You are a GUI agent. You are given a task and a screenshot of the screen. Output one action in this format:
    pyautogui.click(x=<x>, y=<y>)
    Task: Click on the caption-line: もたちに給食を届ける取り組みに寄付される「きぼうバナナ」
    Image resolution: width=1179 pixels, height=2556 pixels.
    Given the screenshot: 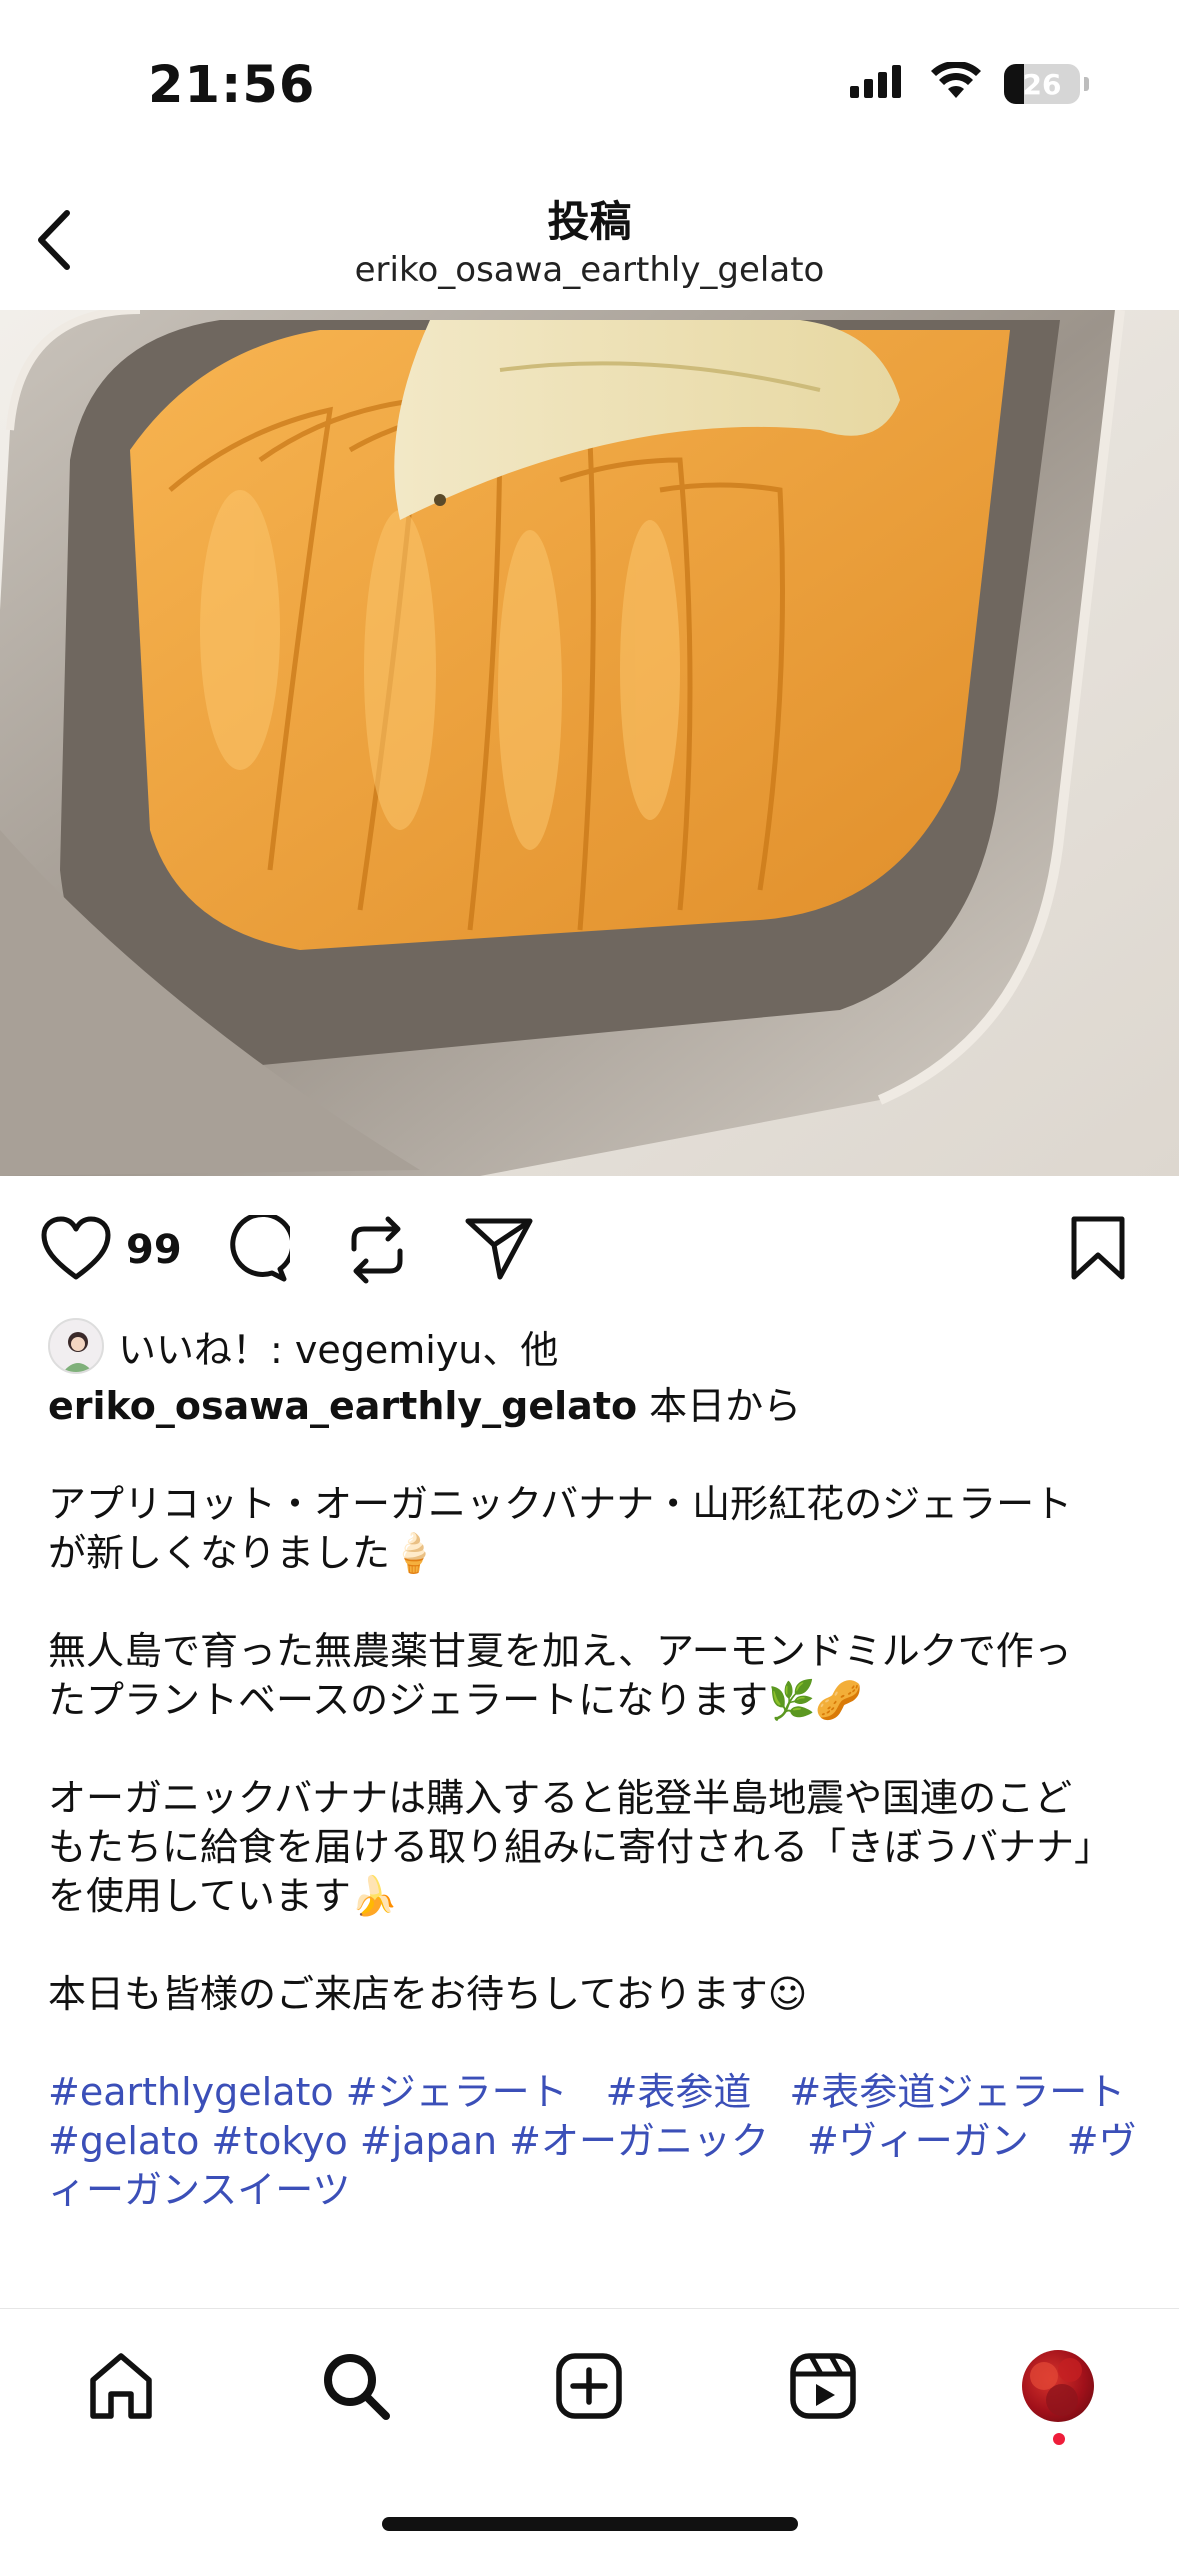 What is the action you would take?
    pyautogui.click(x=580, y=1847)
    